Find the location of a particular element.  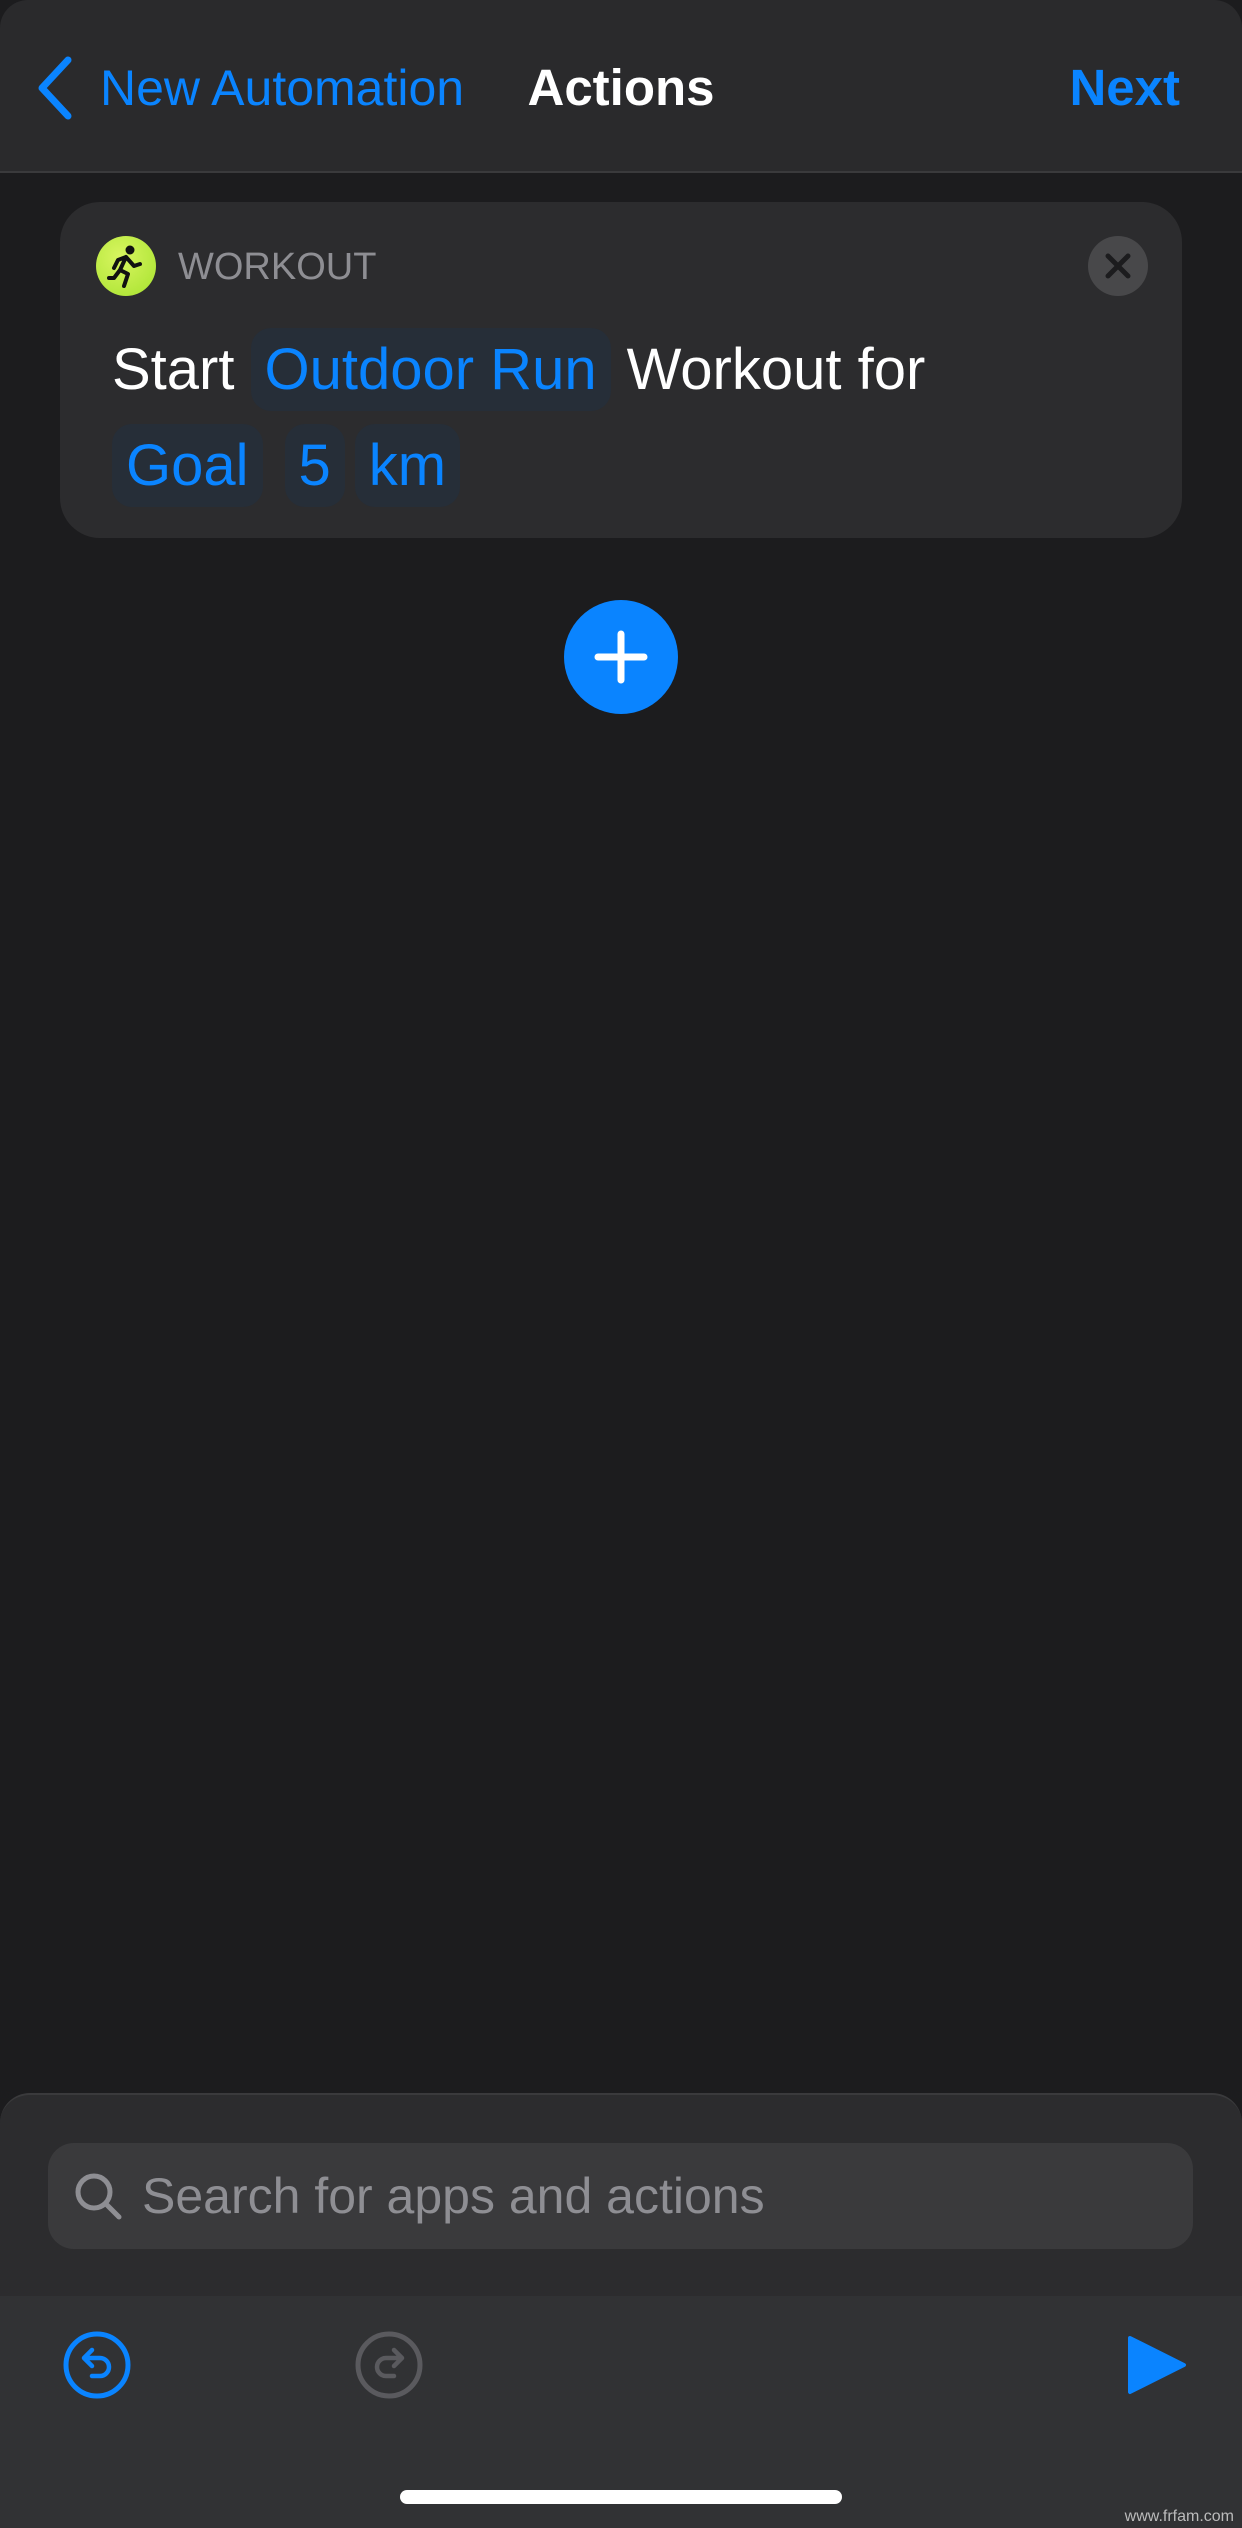

goal-value-parameter: 5 is located at coordinates (314, 465).